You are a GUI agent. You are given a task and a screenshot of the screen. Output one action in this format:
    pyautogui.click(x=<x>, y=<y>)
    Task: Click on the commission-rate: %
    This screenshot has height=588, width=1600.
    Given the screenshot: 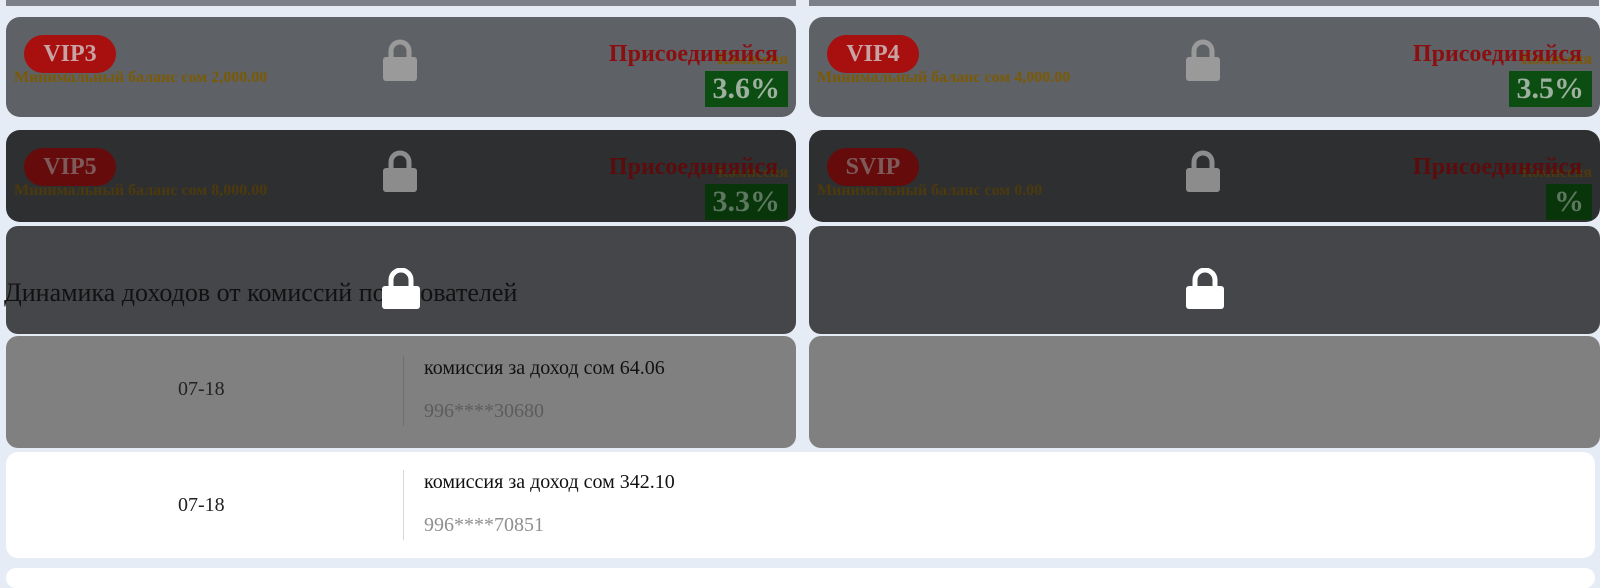 What is the action you would take?
    pyautogui.click(x=1569, y=202)
    